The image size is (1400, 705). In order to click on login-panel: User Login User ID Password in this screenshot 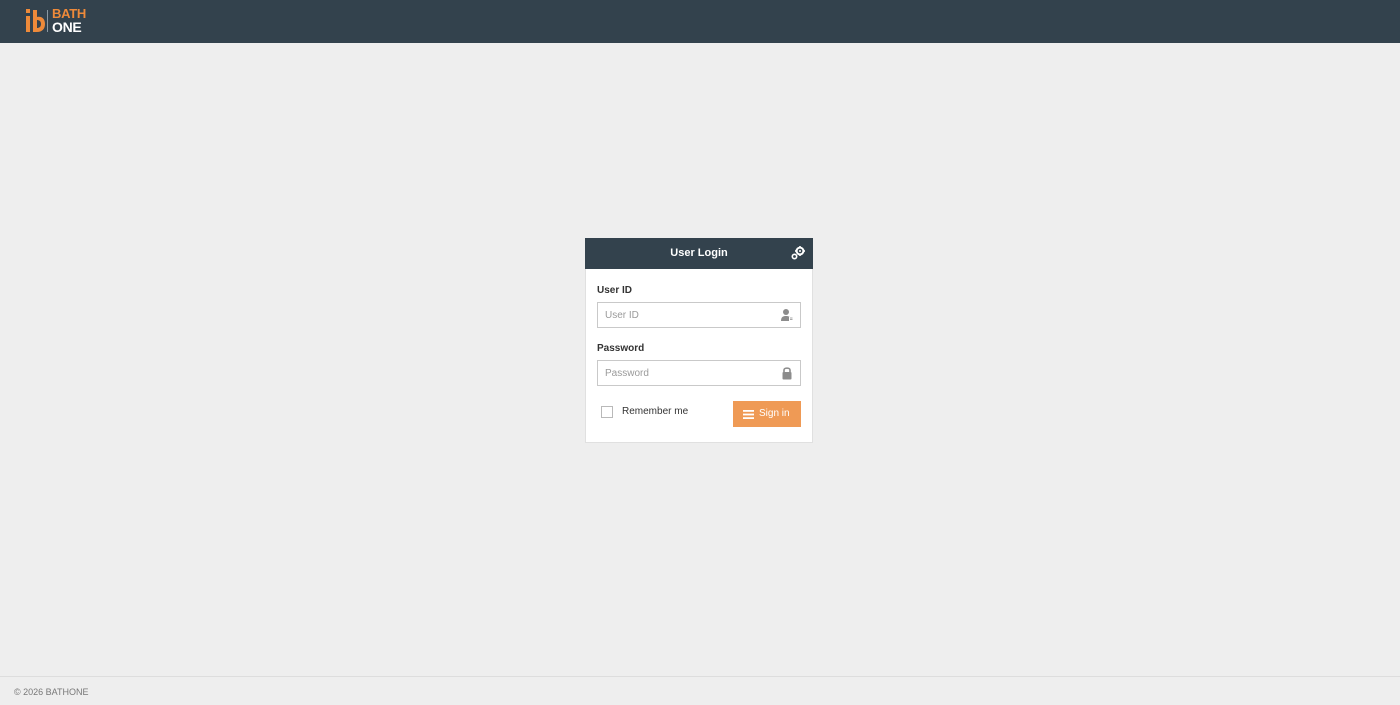, I will do `click(699, 340)`.